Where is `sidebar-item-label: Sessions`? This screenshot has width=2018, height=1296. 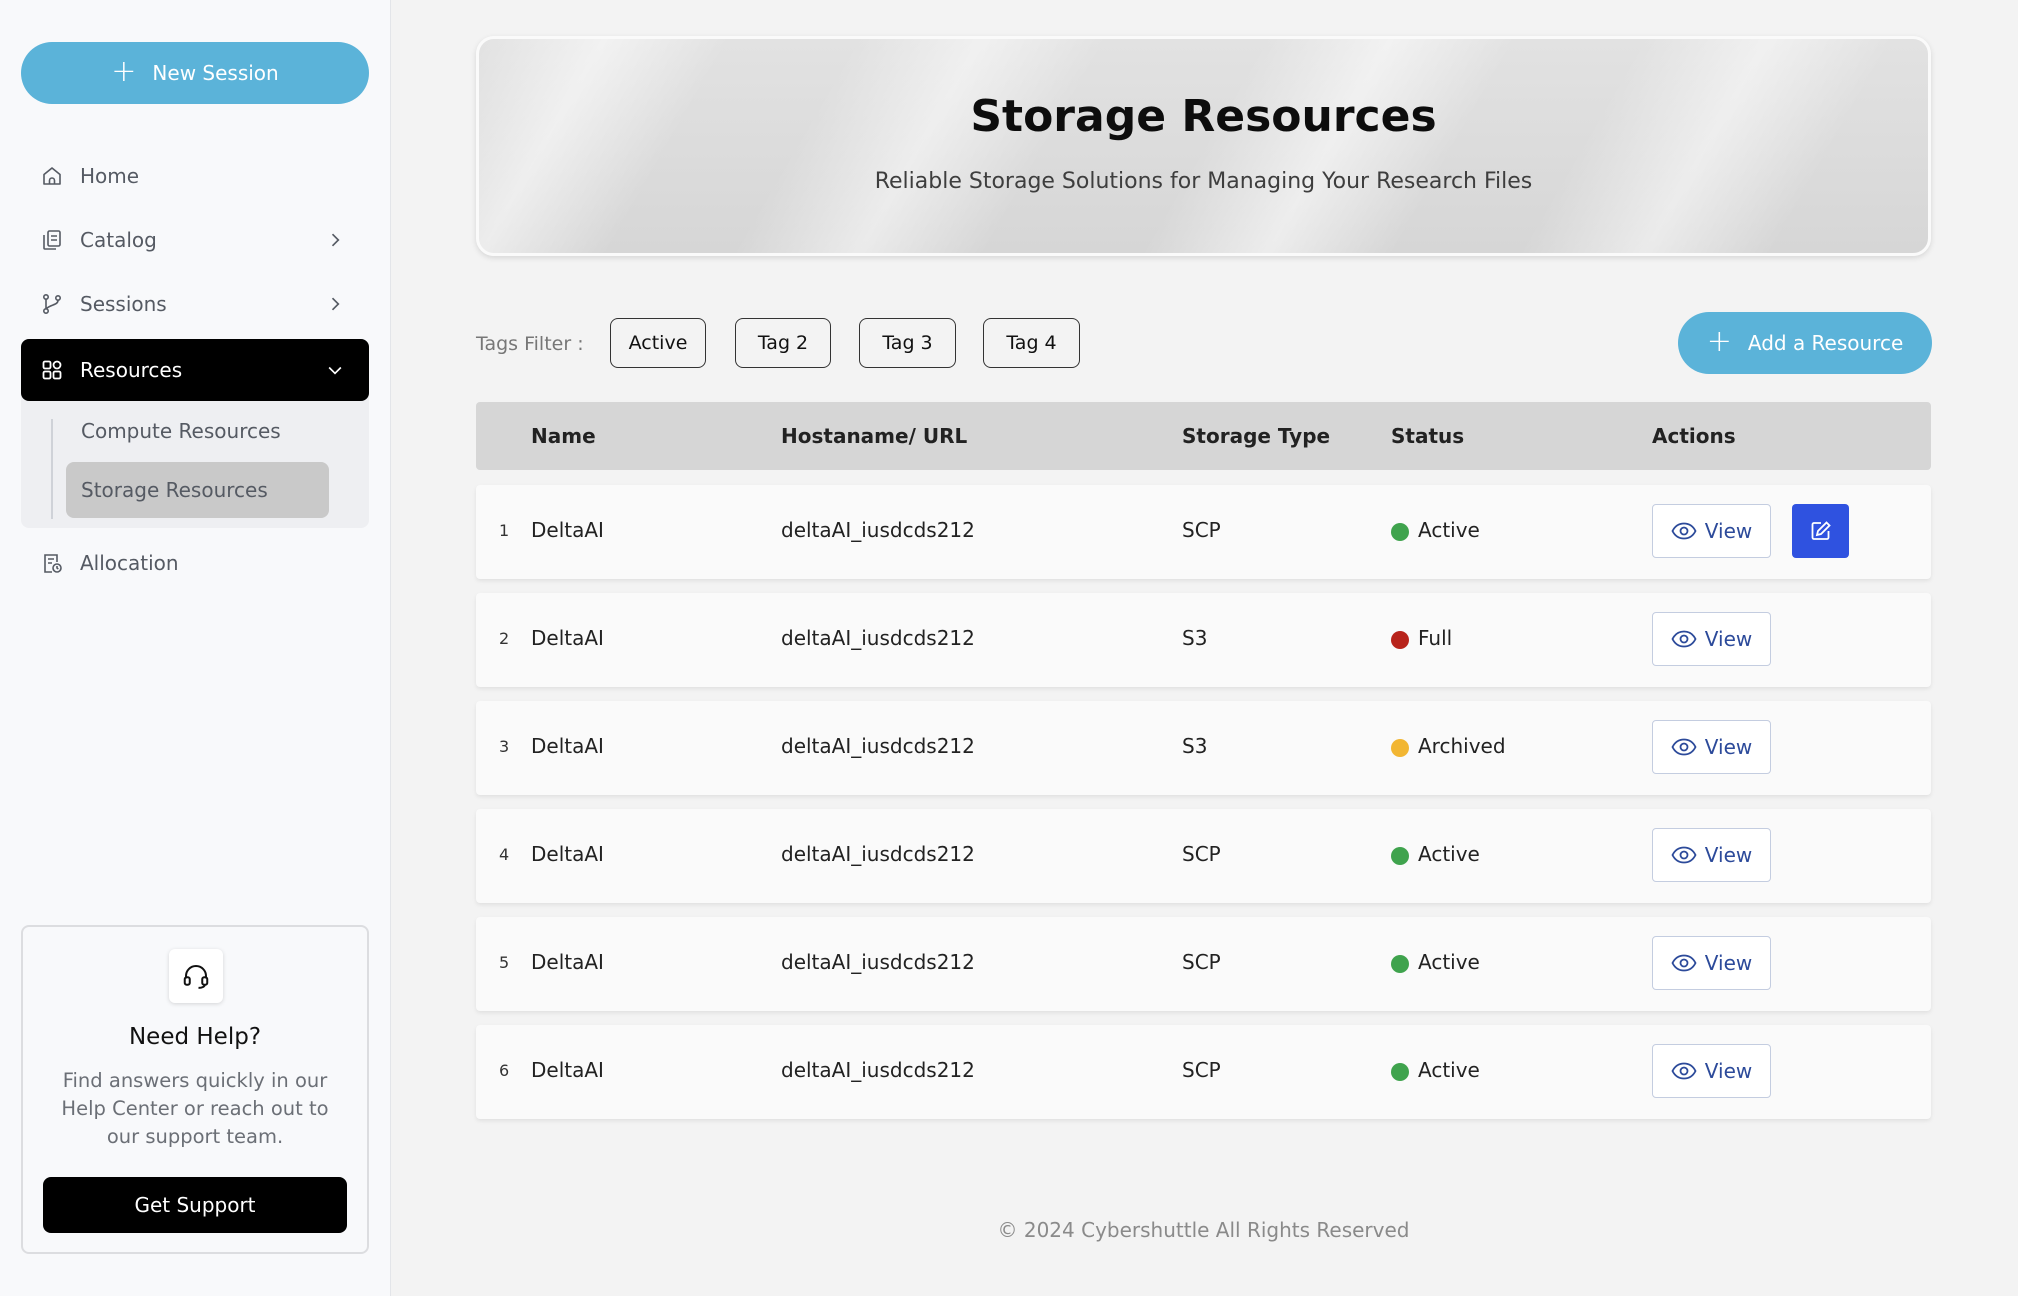 sidebar-item-label: Sessions is located at coordinates (123, 304).